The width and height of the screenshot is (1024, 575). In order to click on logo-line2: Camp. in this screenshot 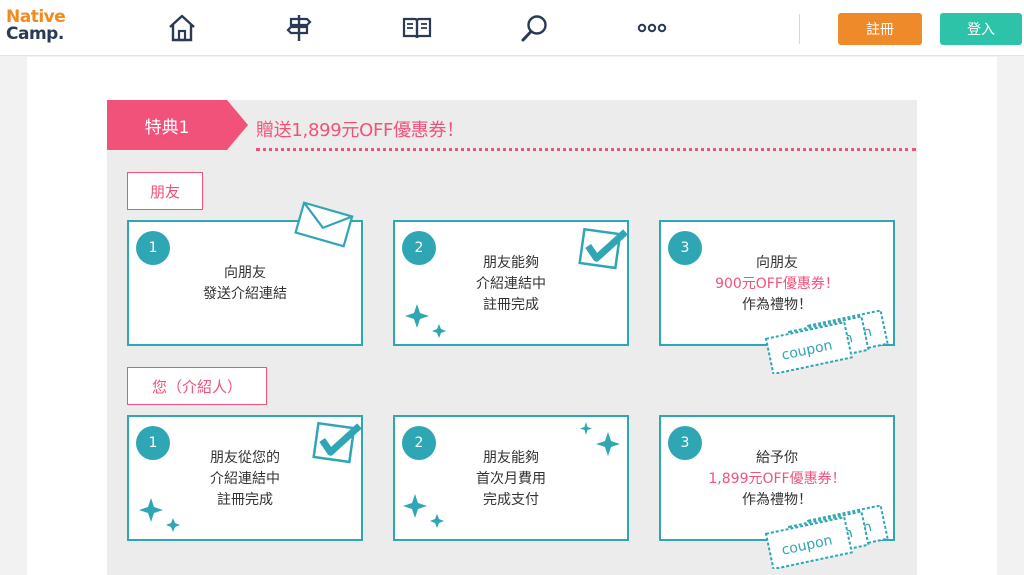, I will do `click(35, 34)`.